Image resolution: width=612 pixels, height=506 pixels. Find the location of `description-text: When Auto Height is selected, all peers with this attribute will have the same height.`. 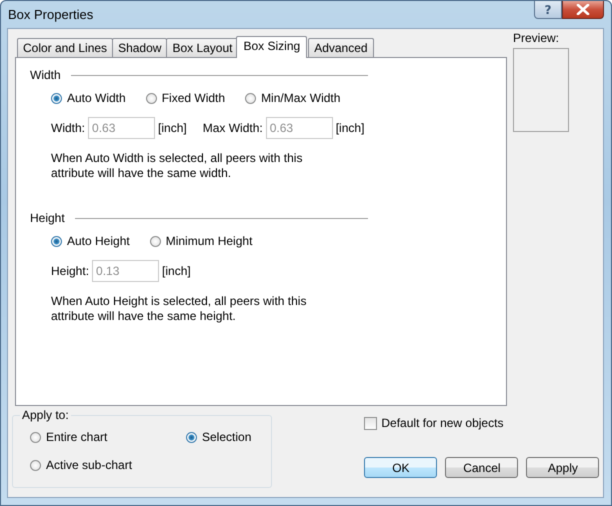

description-text: When Auto Height is selected, all peers with this attribute will have the same height. is located at coordinates (179, 309).